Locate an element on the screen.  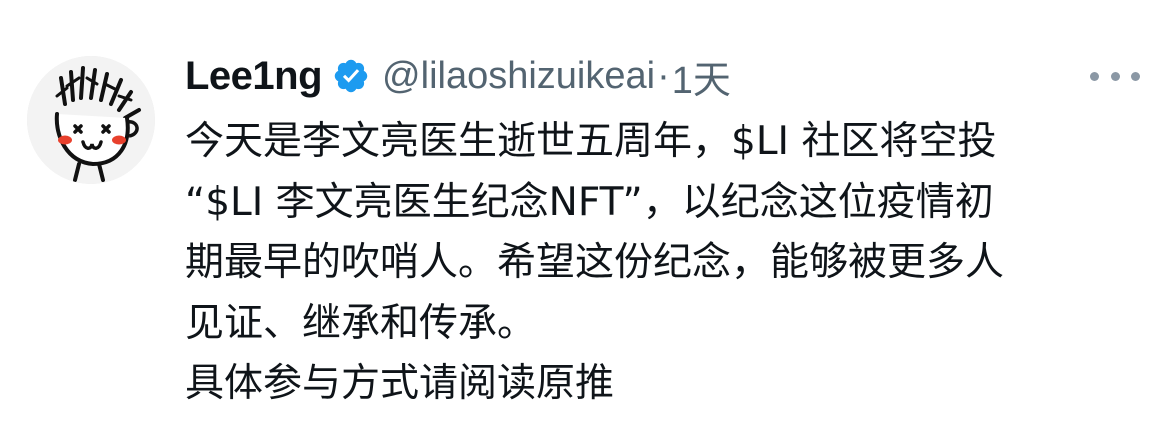
tweet-text-line: 今天是李文亮医生逝世五周年，$LI 社区将空投 is located at coordinates (591, 141).